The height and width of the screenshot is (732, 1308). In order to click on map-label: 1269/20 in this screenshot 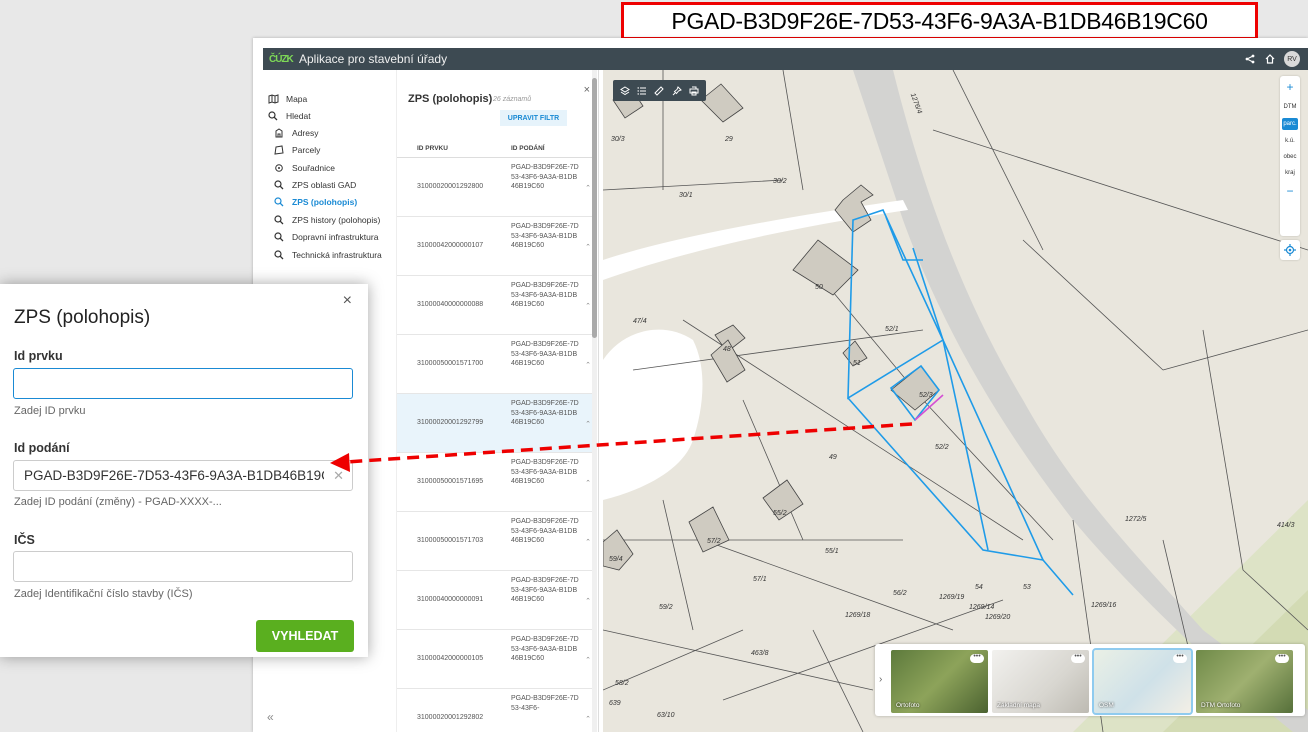, I will do `click(998, 617)`.